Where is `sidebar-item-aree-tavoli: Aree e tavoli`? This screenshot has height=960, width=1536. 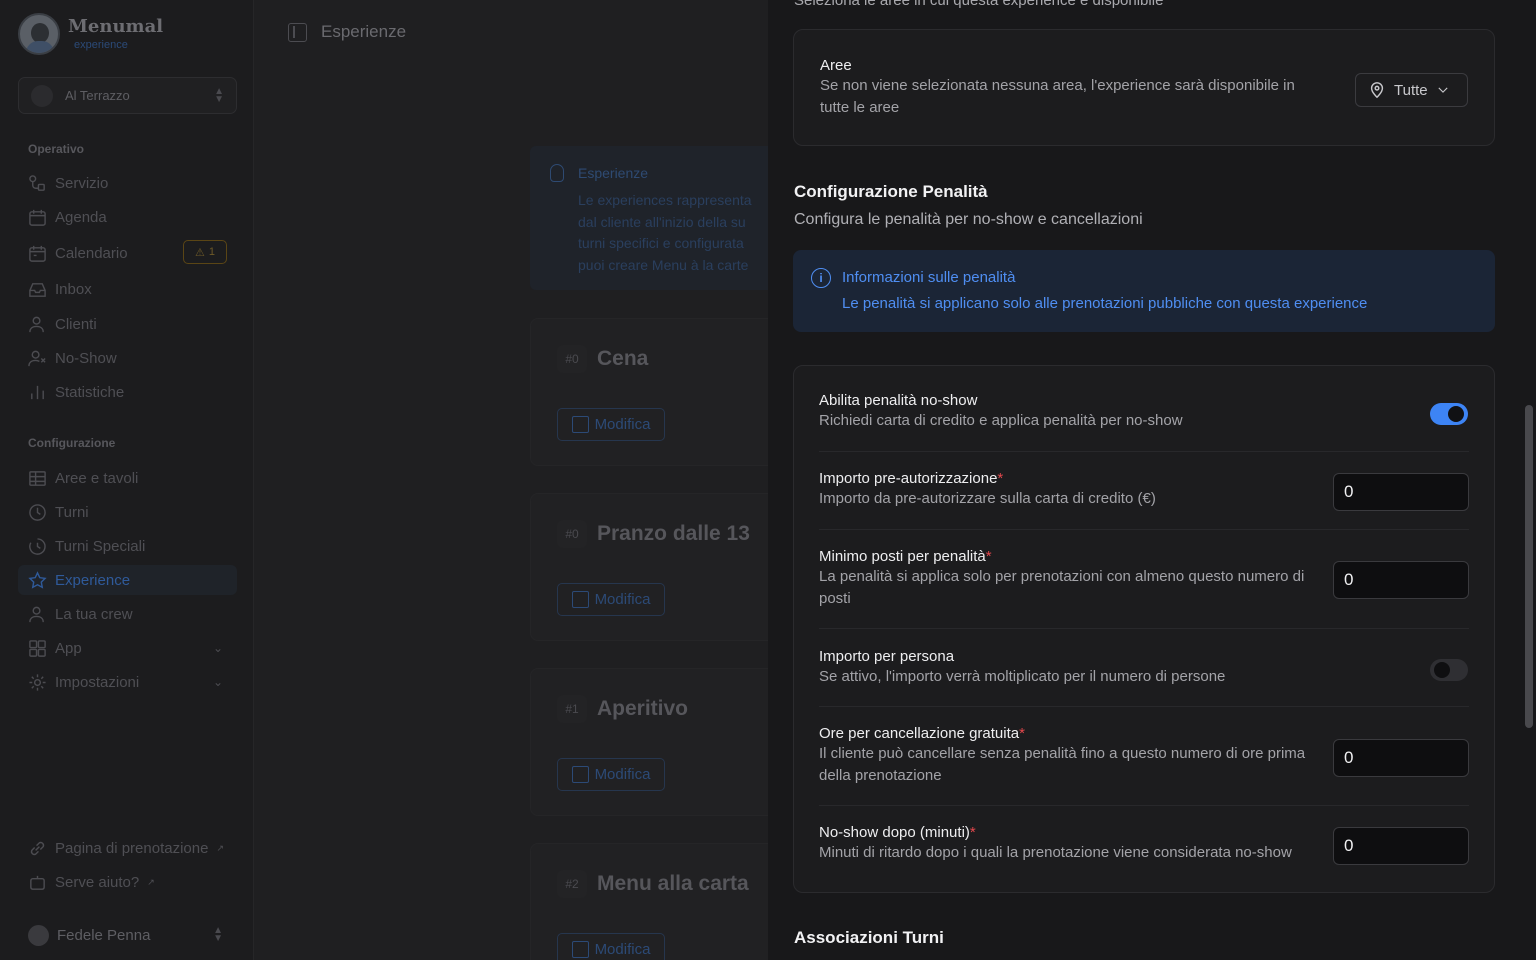
sidebar-item-aree-tavoli: Aree e tavoli is located at coordinates (127, 478).